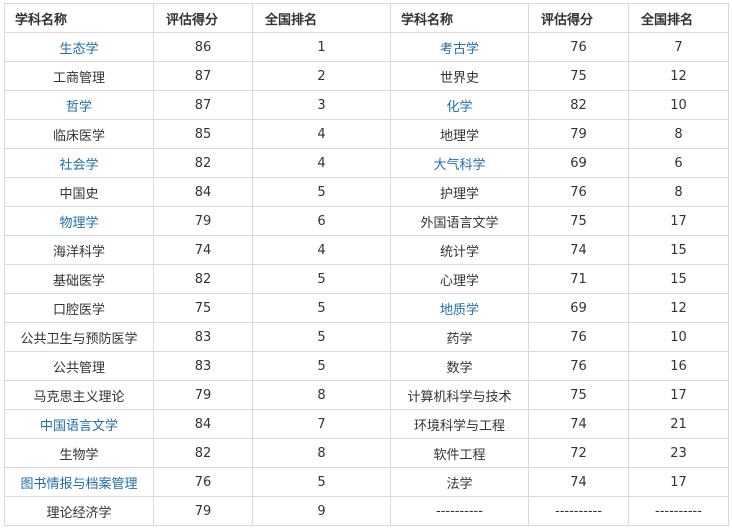 The height and width of the screenshot is (530, 732). I want to click on score-cell-left: 84, so click(203, 192).